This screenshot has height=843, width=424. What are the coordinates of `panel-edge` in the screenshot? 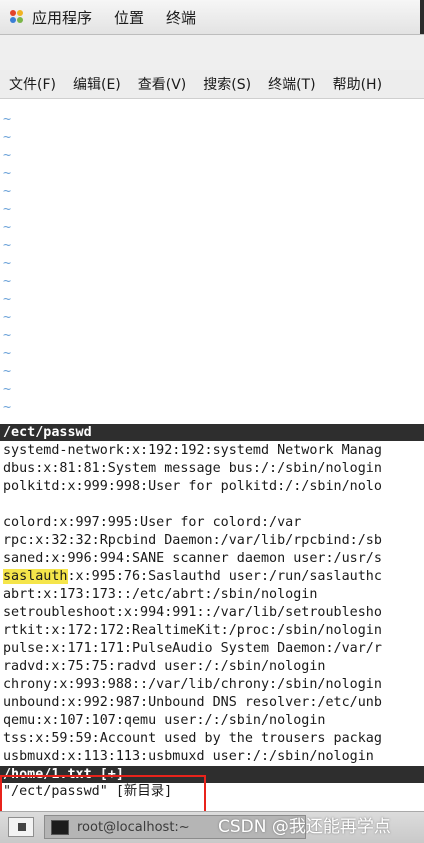 It's located at (422, 17).